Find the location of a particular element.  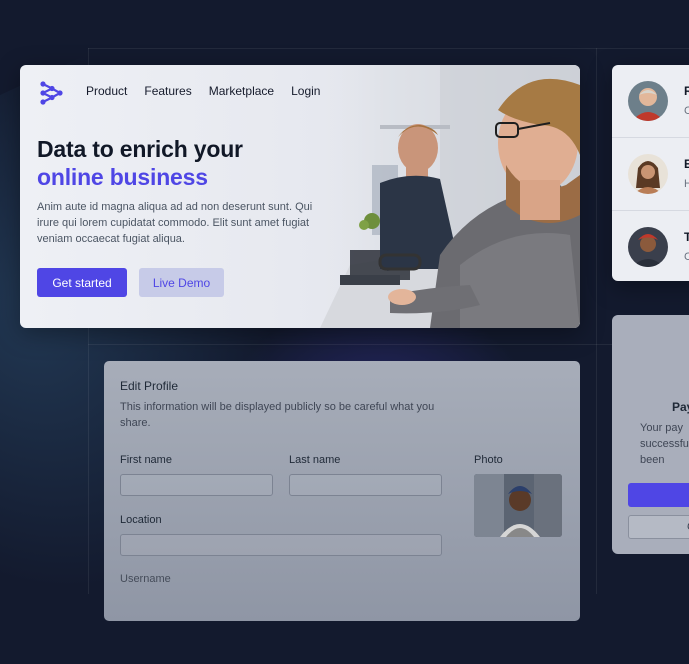

payment-message: Your pay successful has been is located at coordinates (664, 444).